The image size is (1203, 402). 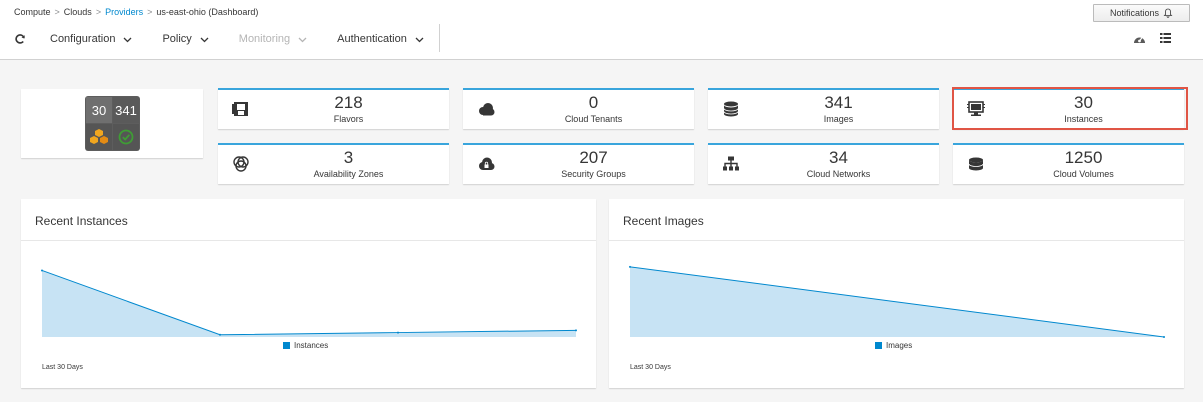 I want to click on recent-instances-title: Recent Instances, so click(x=81, y=221).